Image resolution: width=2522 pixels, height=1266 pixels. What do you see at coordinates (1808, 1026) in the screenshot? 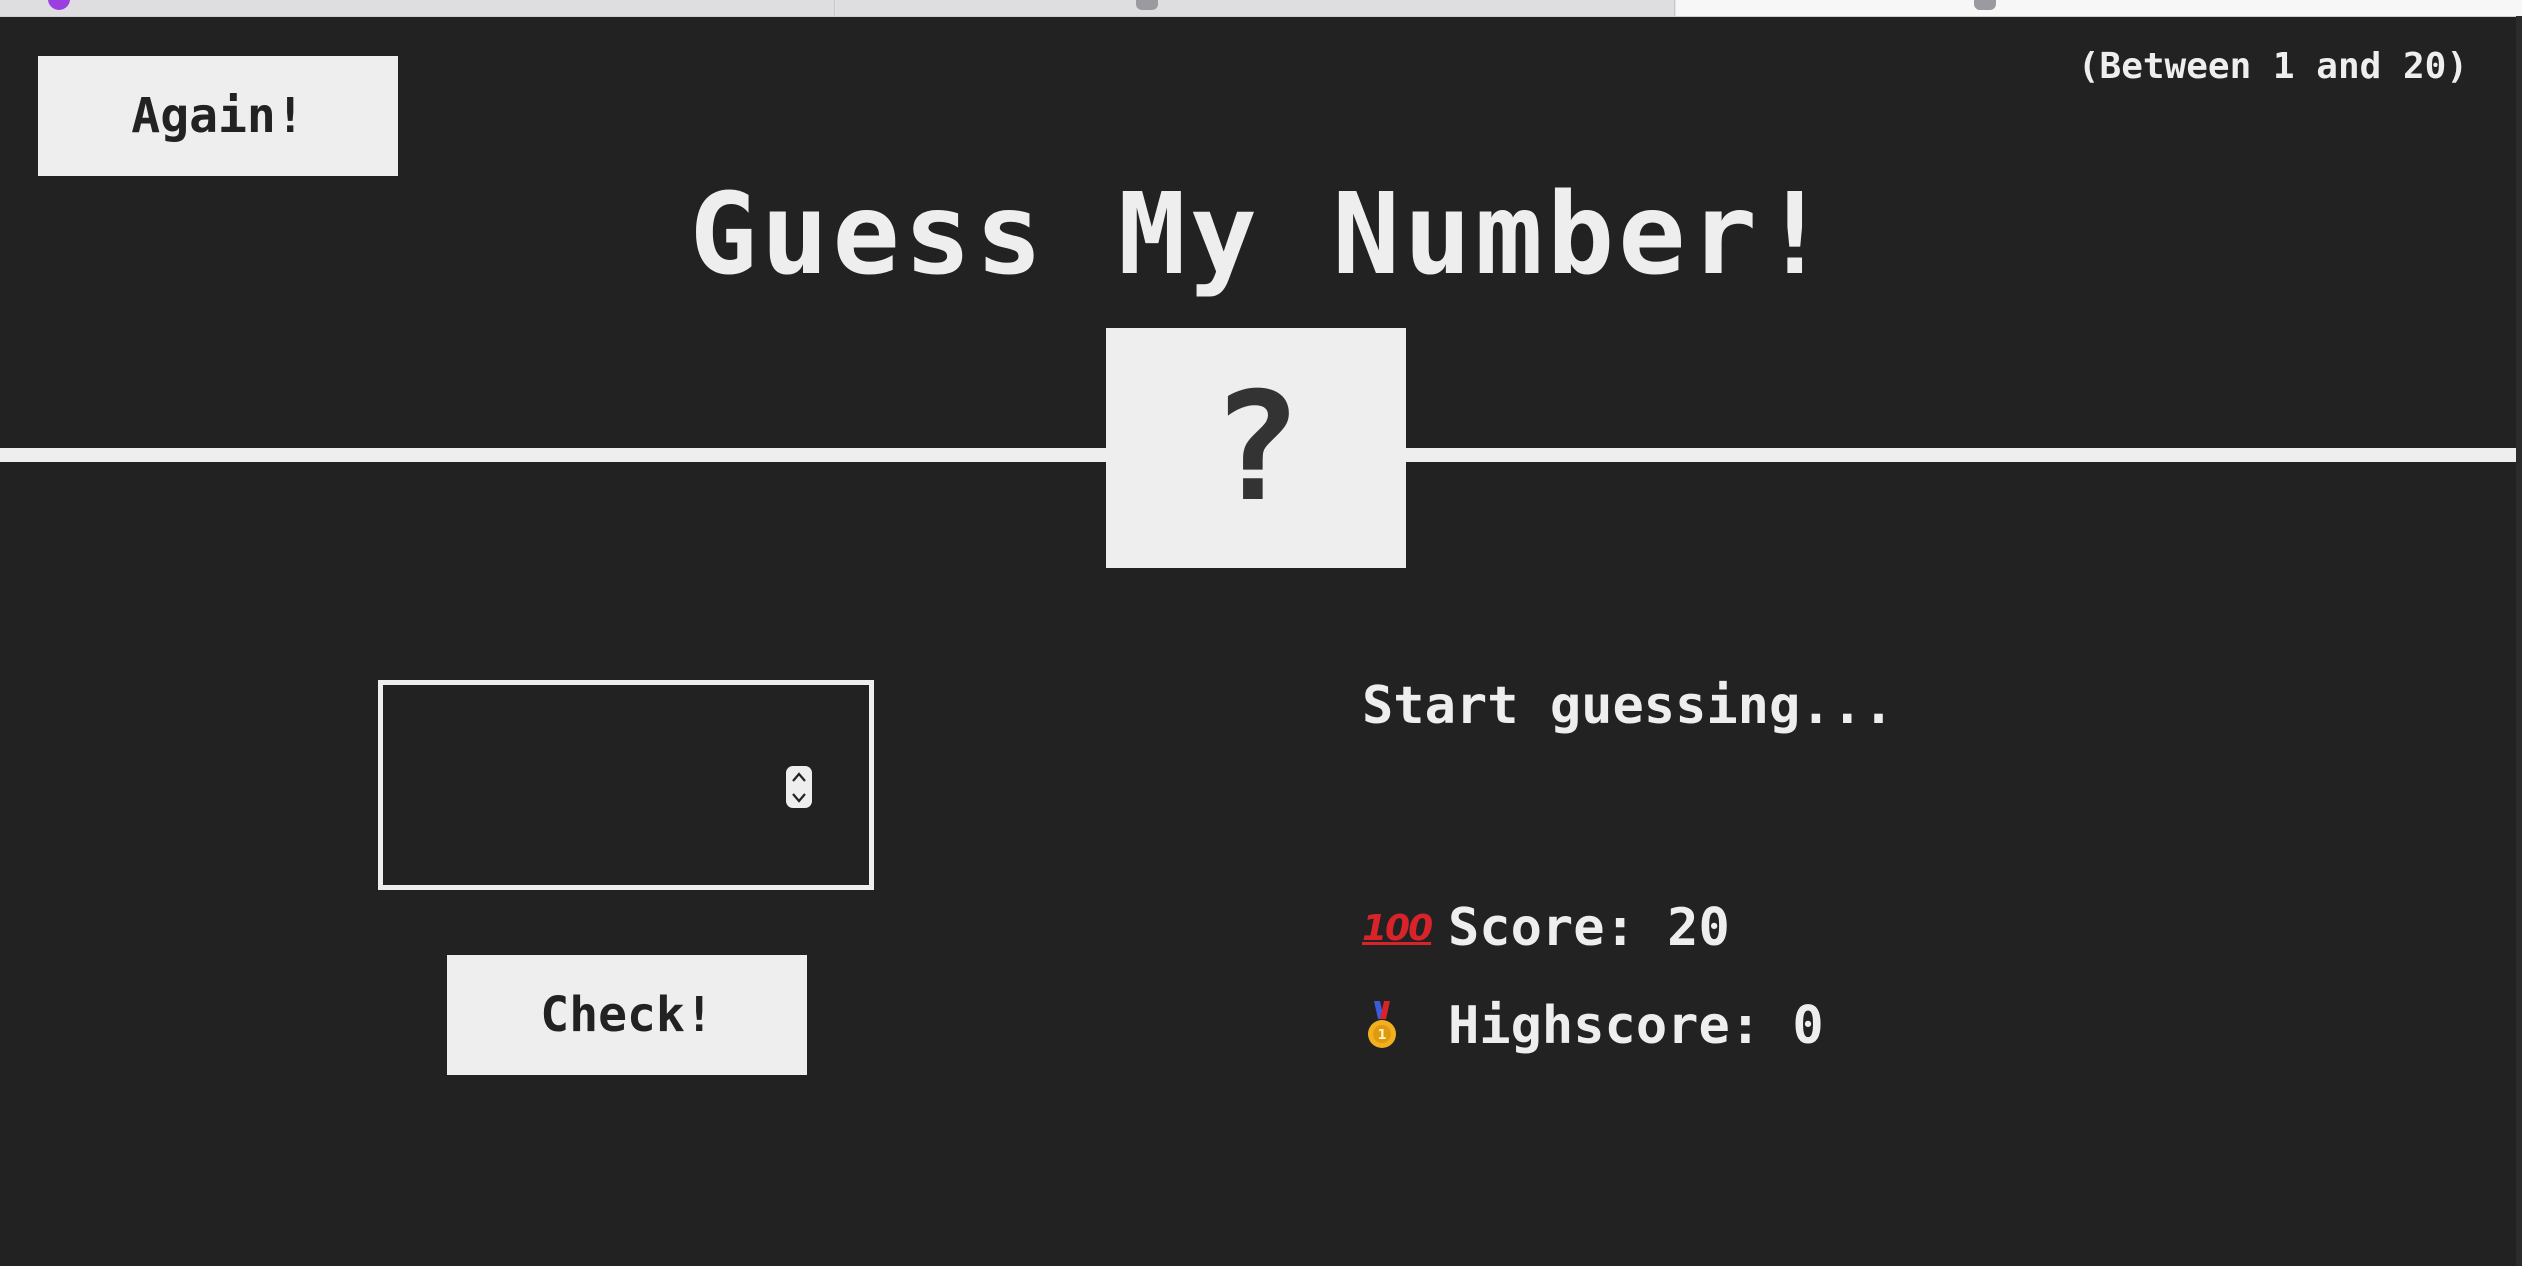
I see `highscore-value: 0` at bounding box center [1808, 1026].